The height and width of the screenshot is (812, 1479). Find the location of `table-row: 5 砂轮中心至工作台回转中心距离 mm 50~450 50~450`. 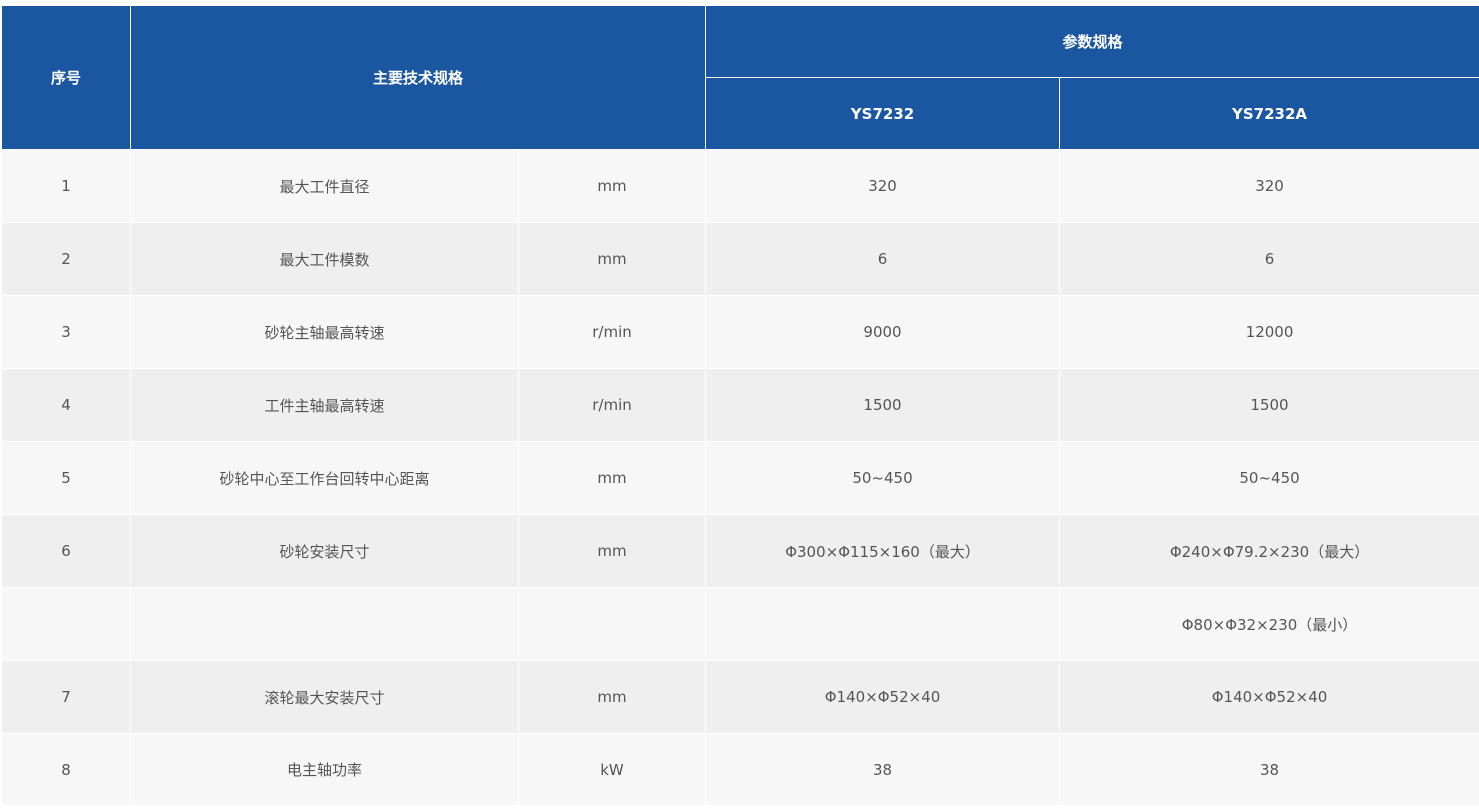

table-row: 5 砂轮中心至工作台回转中心距离 mm 50~450 50~450 is located at coordinates (740, 478).